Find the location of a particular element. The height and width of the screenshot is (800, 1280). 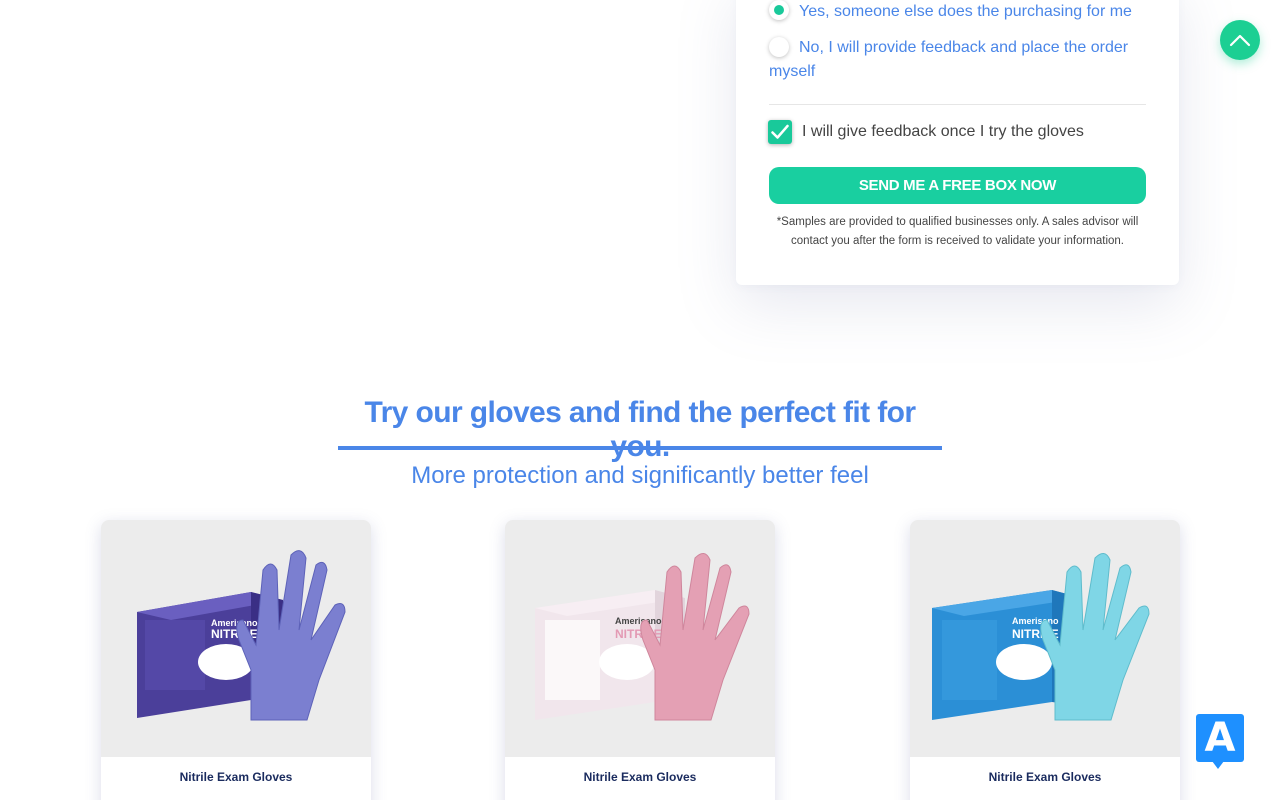

product-card-pink: Amerisano NITRILE G Nitrile Exam Gloves is located at coordinates (640, 660).